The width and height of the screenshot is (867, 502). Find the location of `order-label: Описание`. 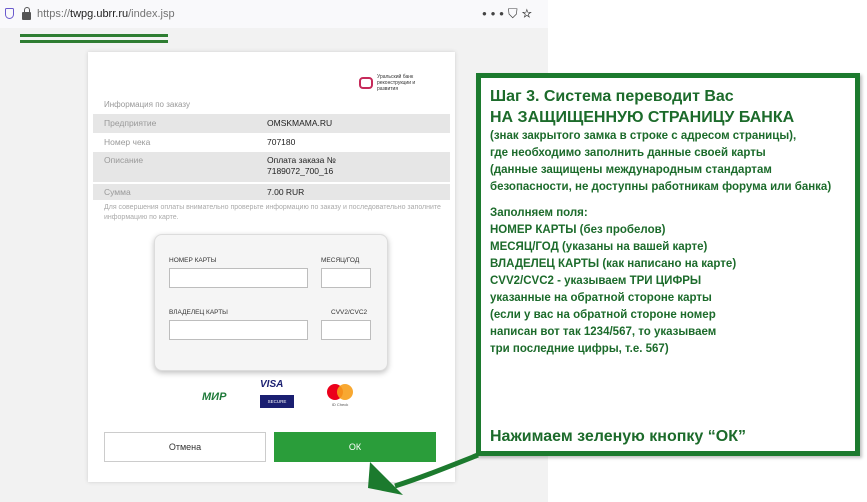

order-label: Описание is located at coordinates (124, 160).